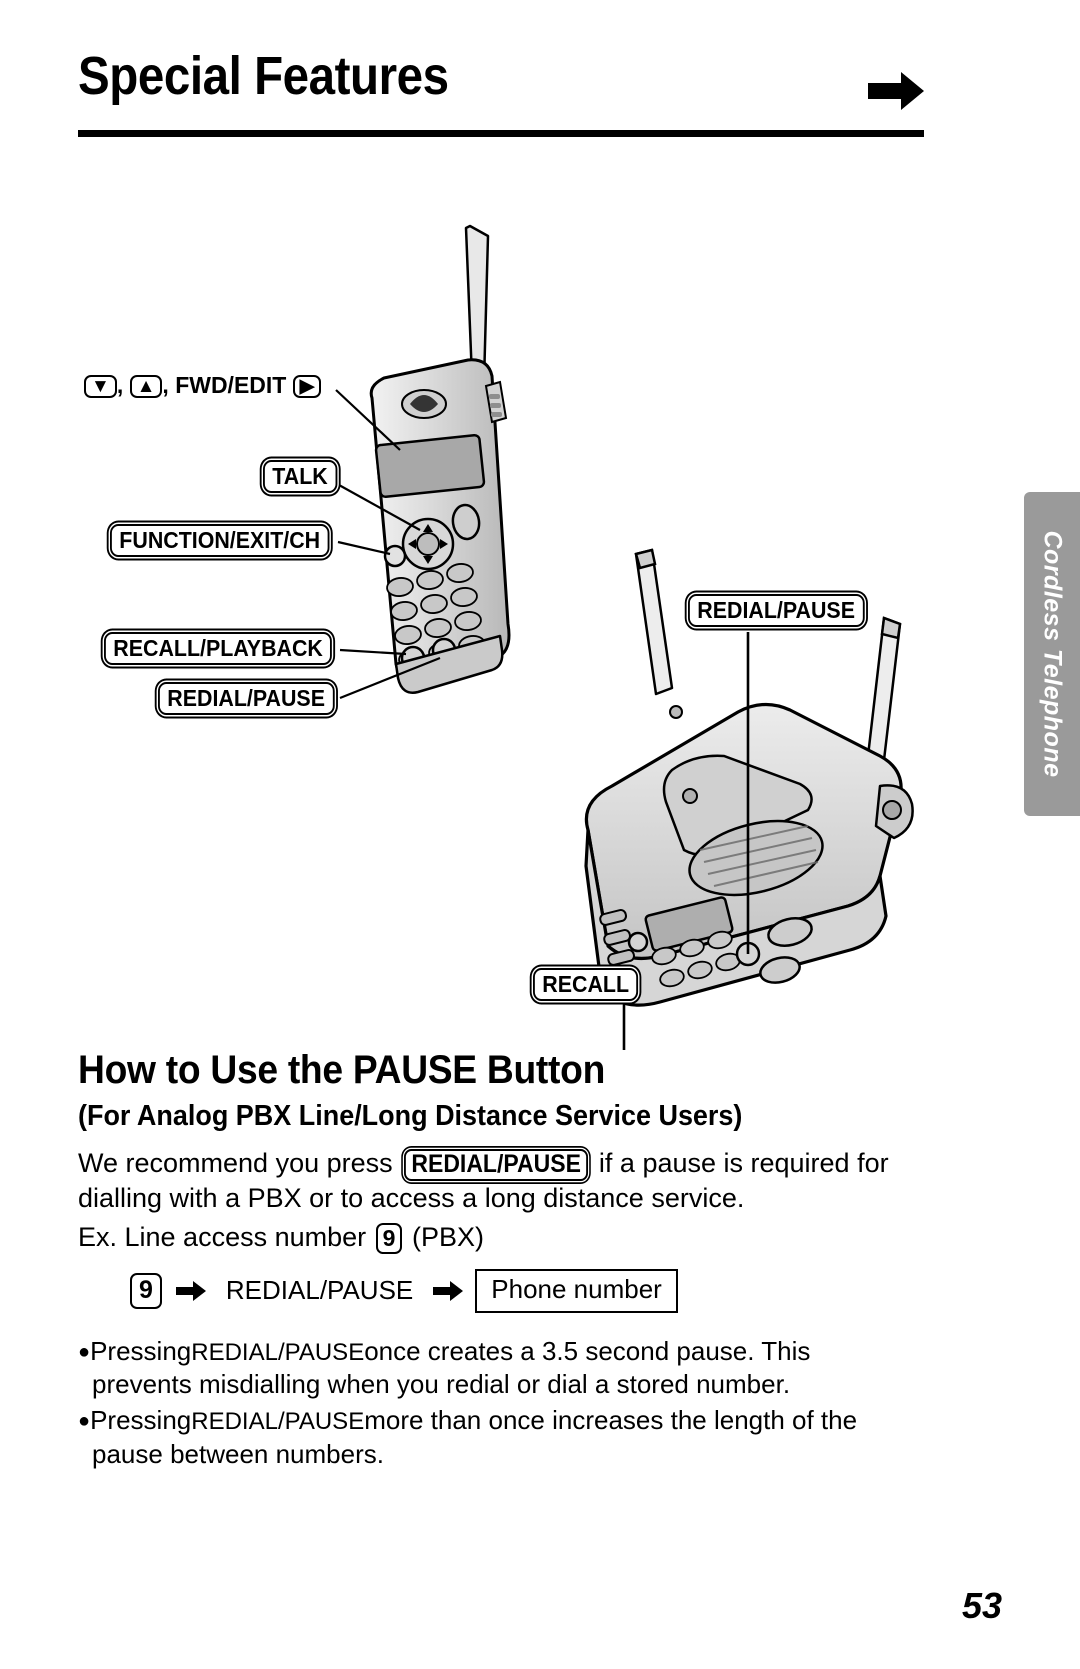 The height and width of the screenshot is (1669, 1080). Describe the element at coordinates (300, 477) in the screenshot. I see `callout-label-talk: TALK` at that location.